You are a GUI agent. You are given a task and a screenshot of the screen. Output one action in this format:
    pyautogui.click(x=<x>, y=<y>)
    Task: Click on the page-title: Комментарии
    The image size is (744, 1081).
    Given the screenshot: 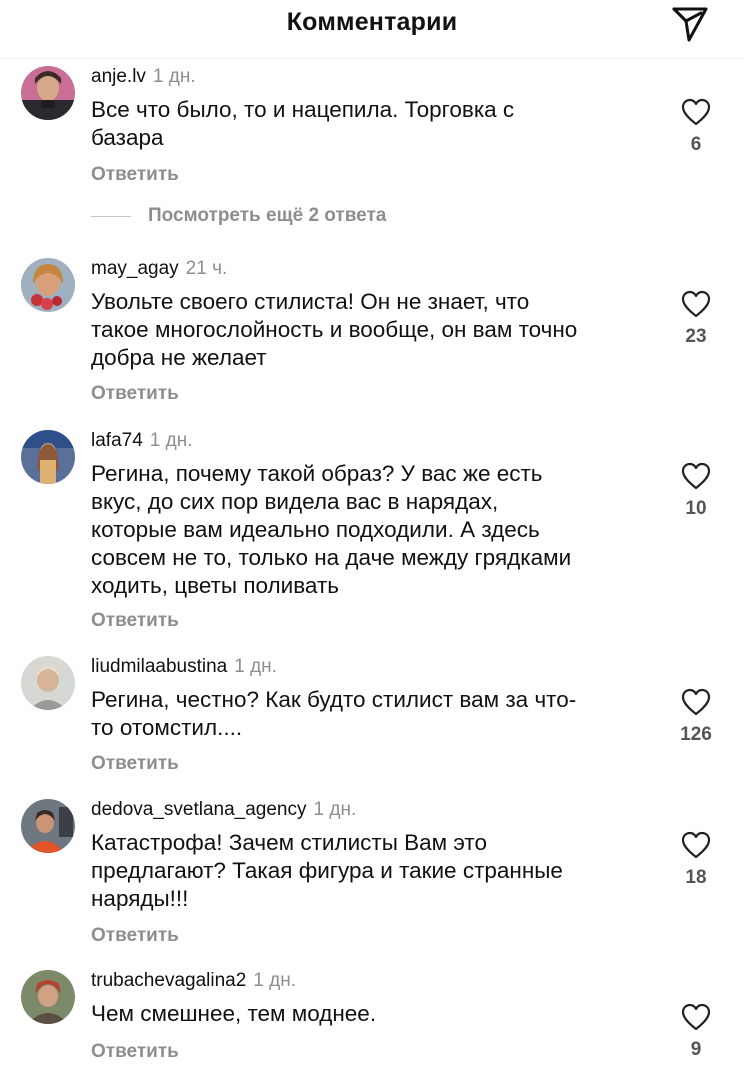 What is the action you would take?
    pyautogui.click(x=372, y=22)
    